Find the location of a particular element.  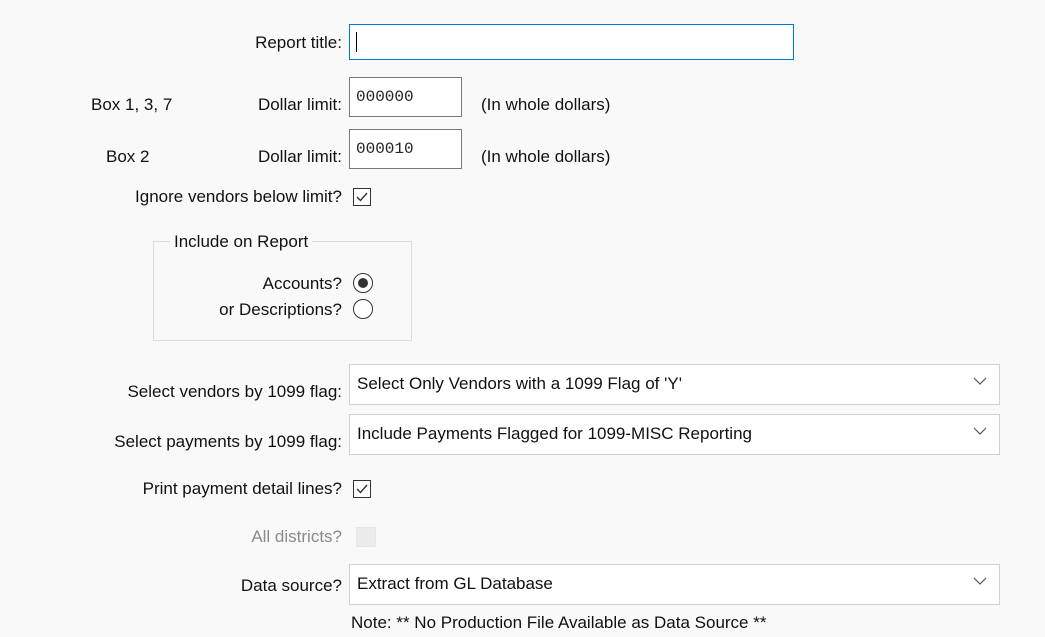

box137-note: (In whole dollars) is located at coordinates (546, 104).